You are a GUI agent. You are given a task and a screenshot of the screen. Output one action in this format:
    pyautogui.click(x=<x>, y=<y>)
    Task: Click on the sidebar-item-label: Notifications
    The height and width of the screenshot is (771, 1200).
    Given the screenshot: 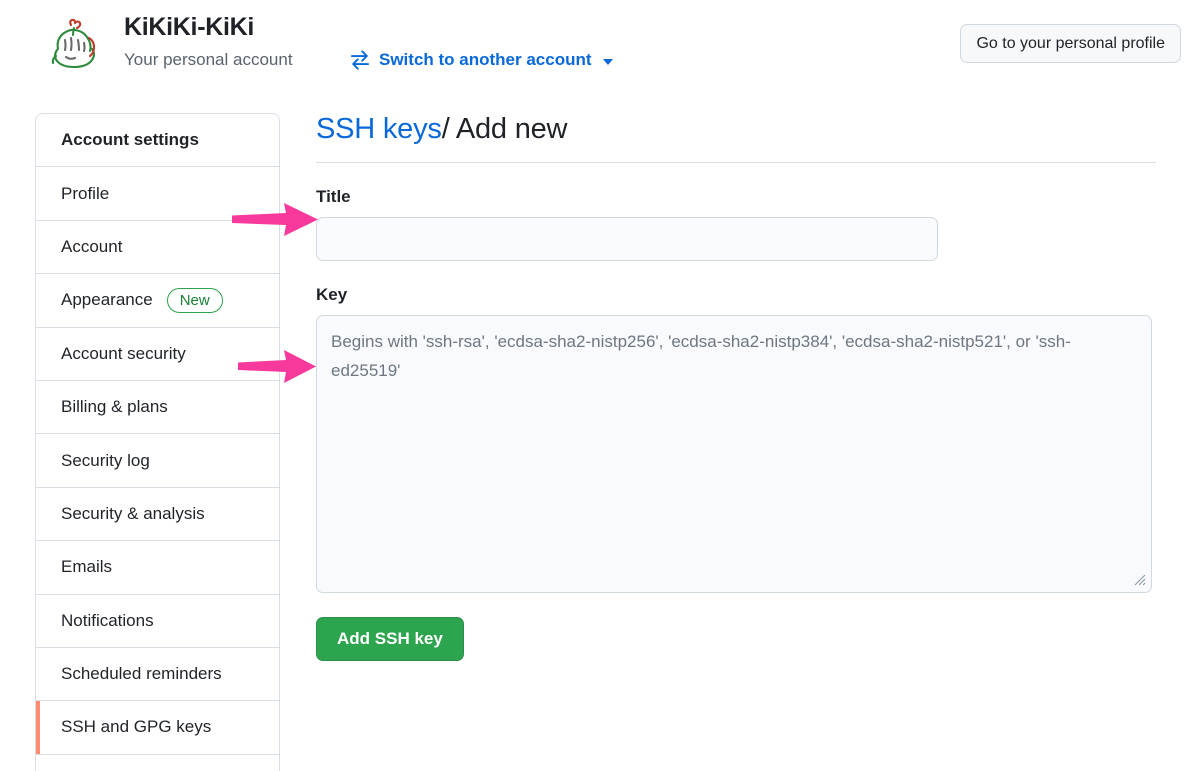 What is the action you would take?
    pyautogui.click(x=107, y=620)
    